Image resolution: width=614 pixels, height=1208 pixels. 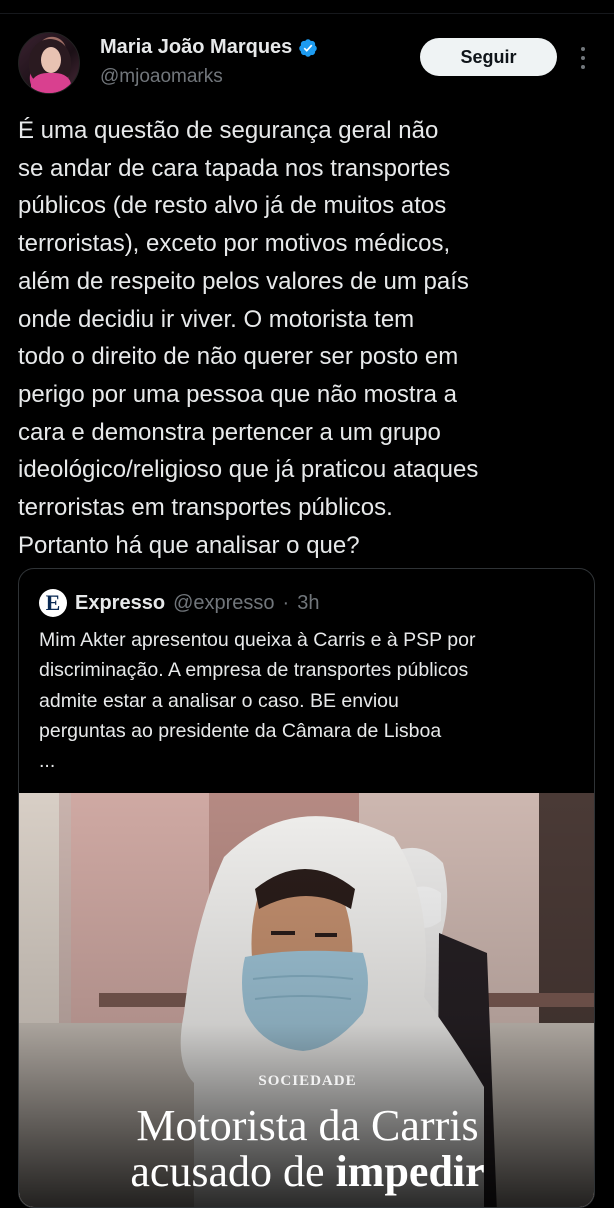 I want to click on tweet-line: É uma questão de segurança geral não, so click(x=228, y=130).